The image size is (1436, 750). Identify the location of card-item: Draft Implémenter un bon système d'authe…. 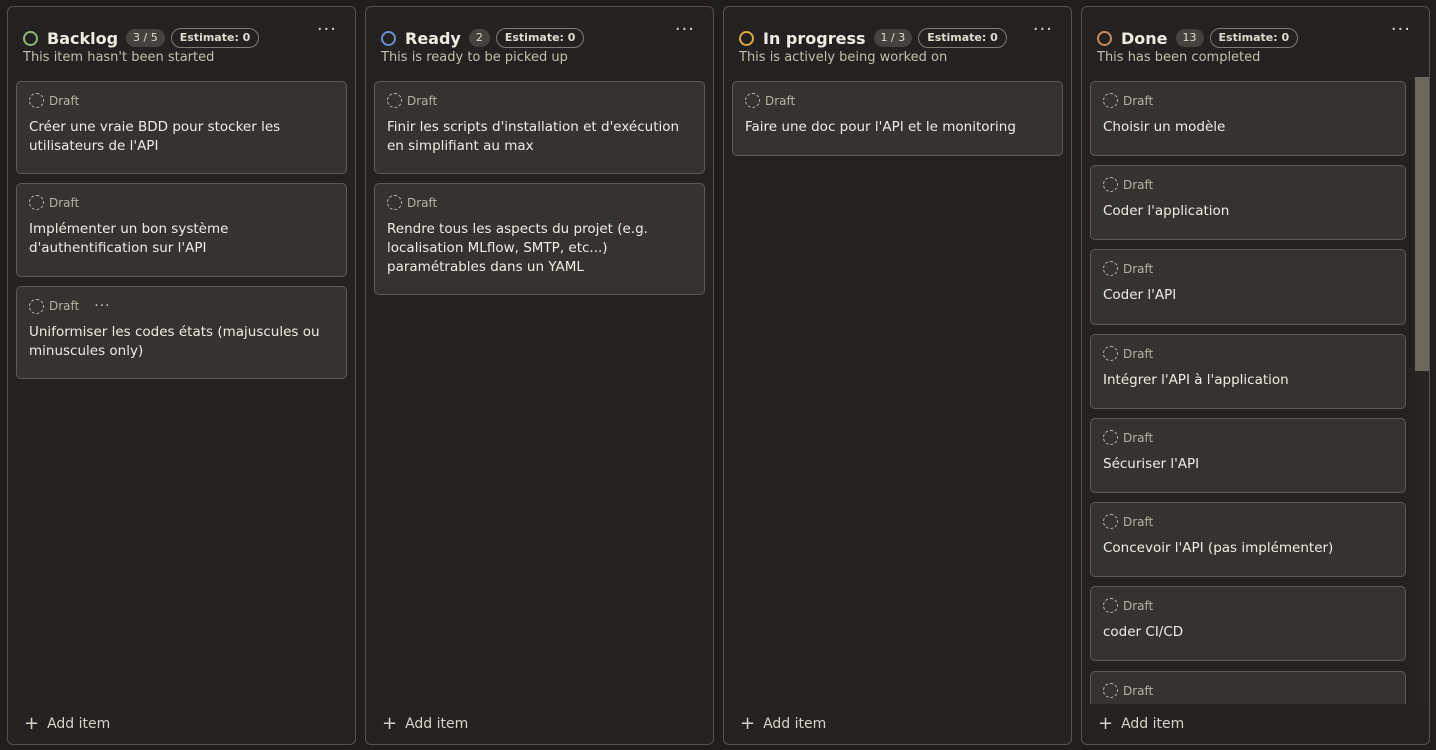
(181, 230).